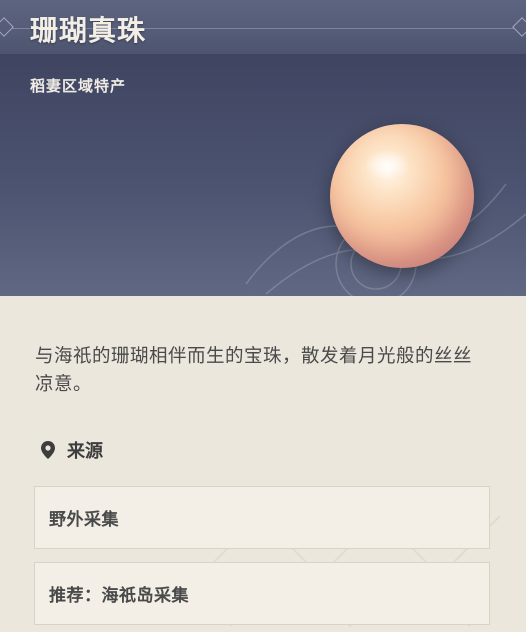 The width and height of the screenshot is (526, 632). I want to click on source-entry: 推荐：海祇岛采集, so click(262, 593).